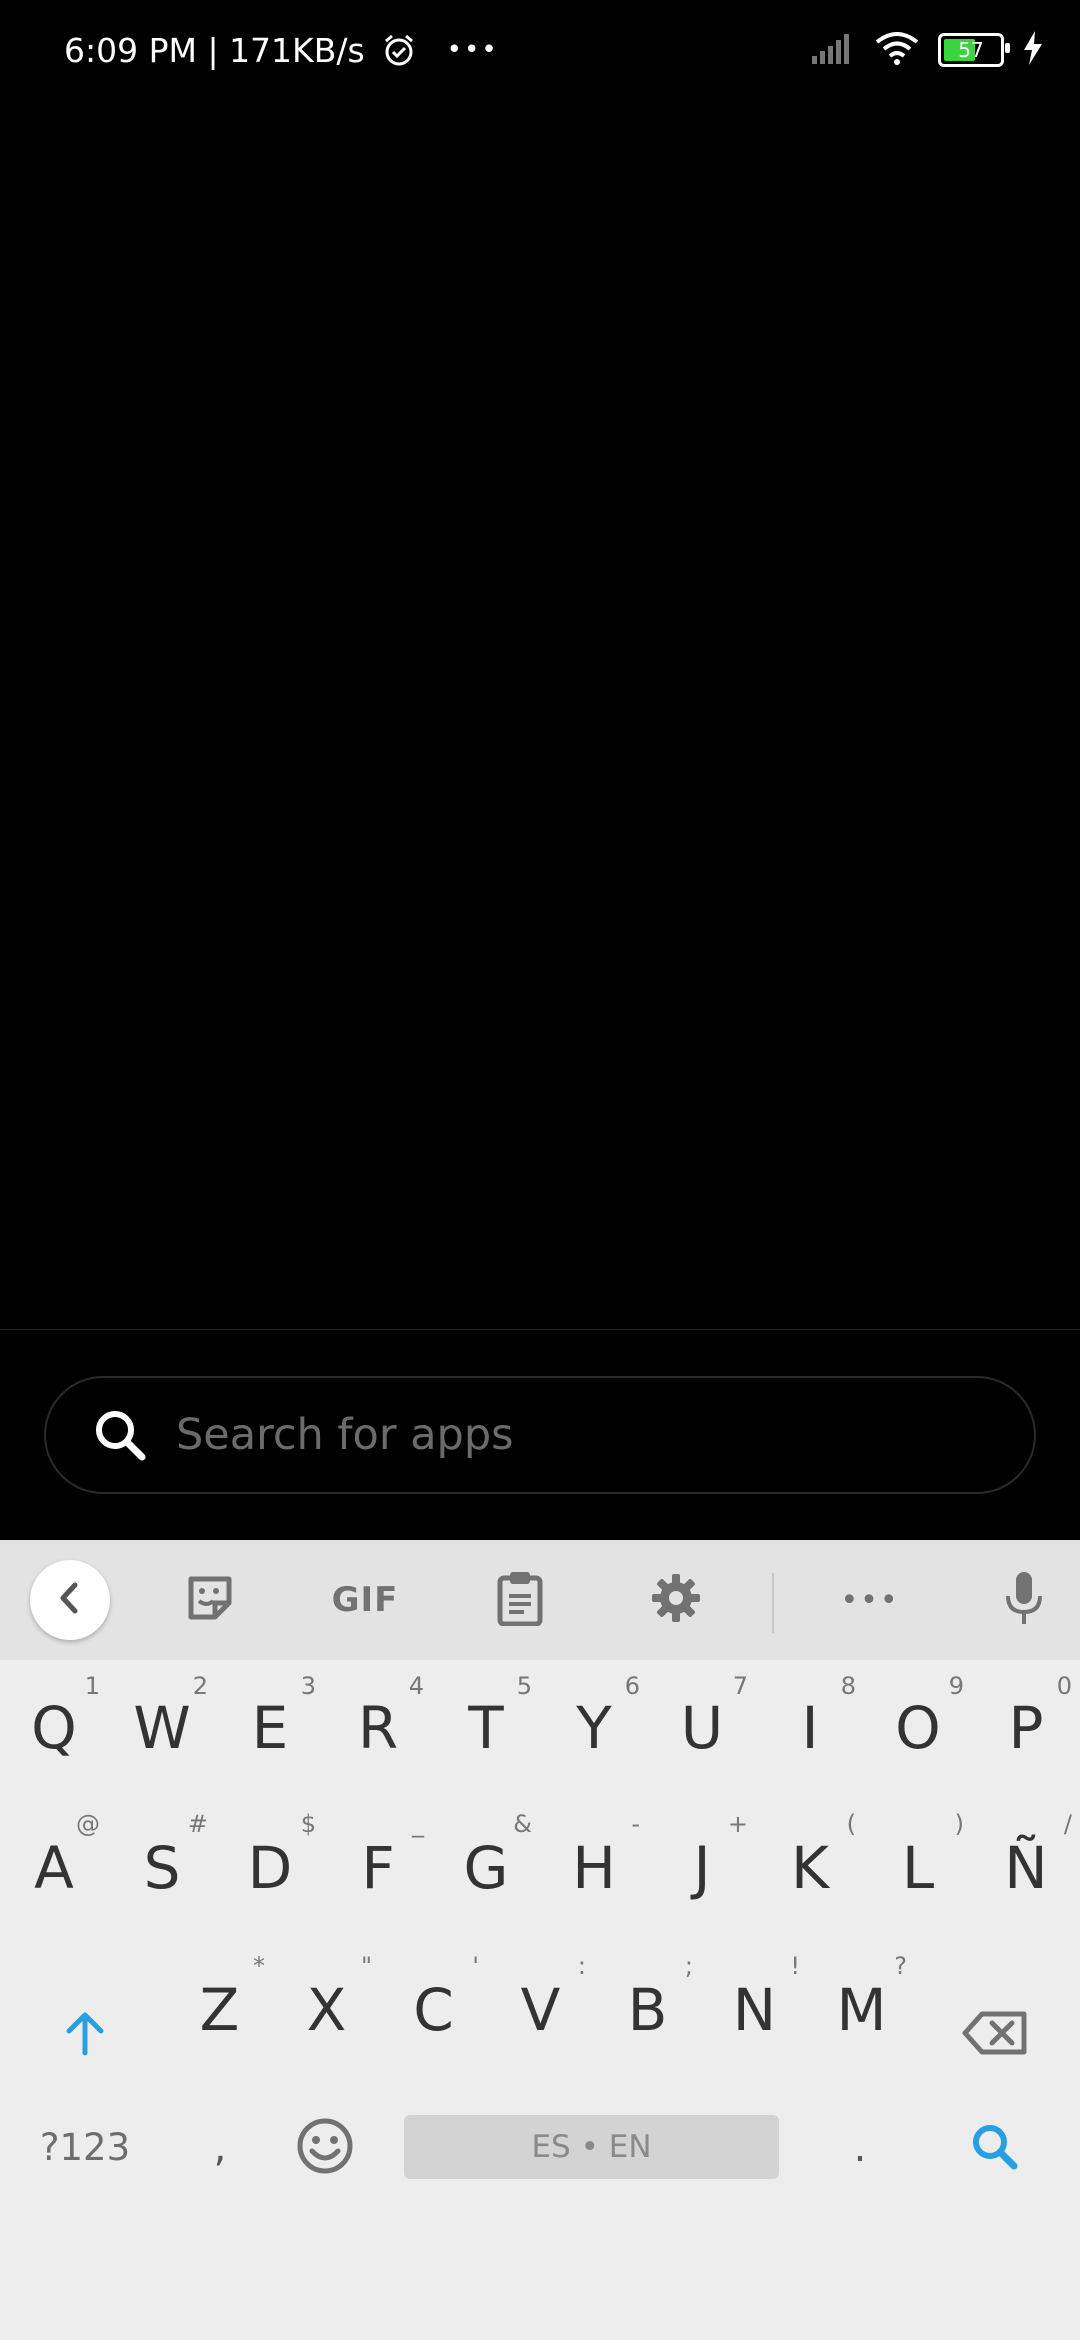  What do you see at coordinates (810, 1868) in the screenshot?
I see `key-k: K(` at bounding box center [810, 1868].